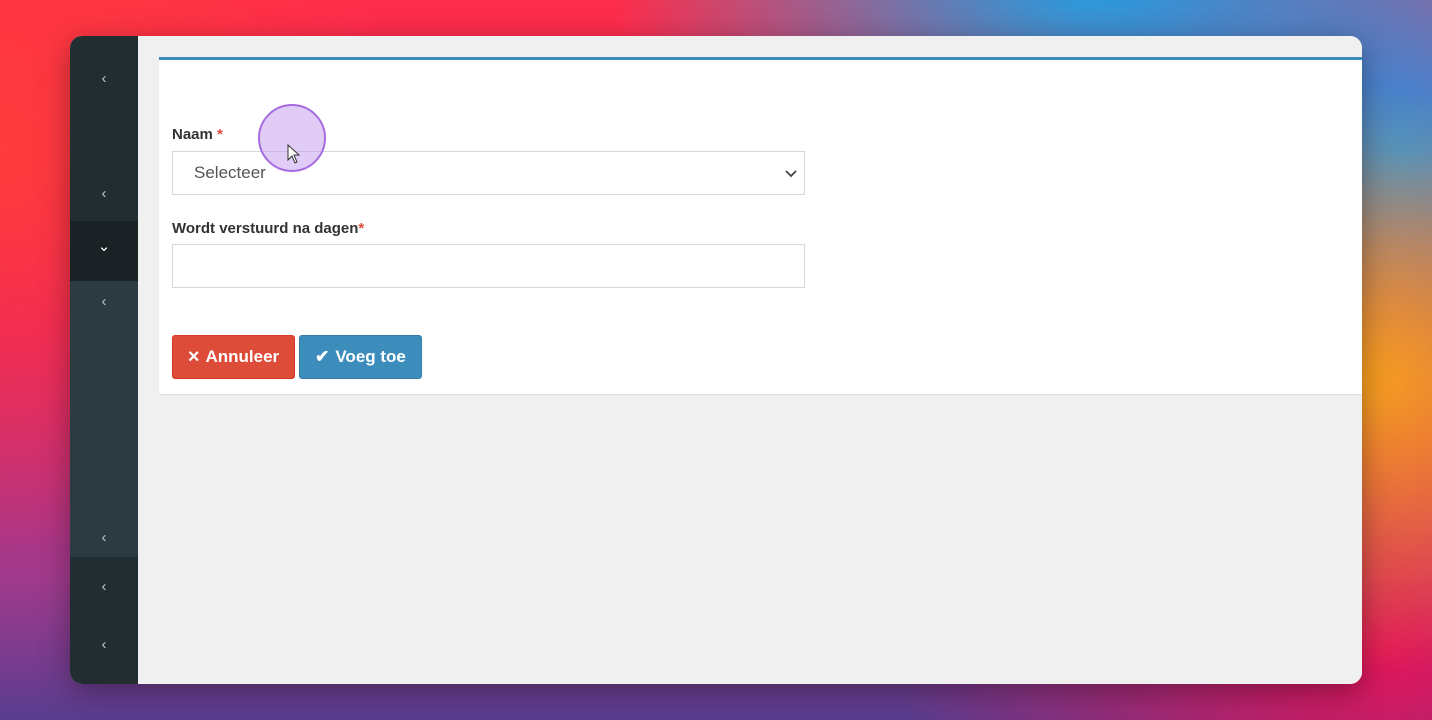 The height and width of the screenshot is (720, 1432). I want to click on sidebar-submenu, so click(104, 419).